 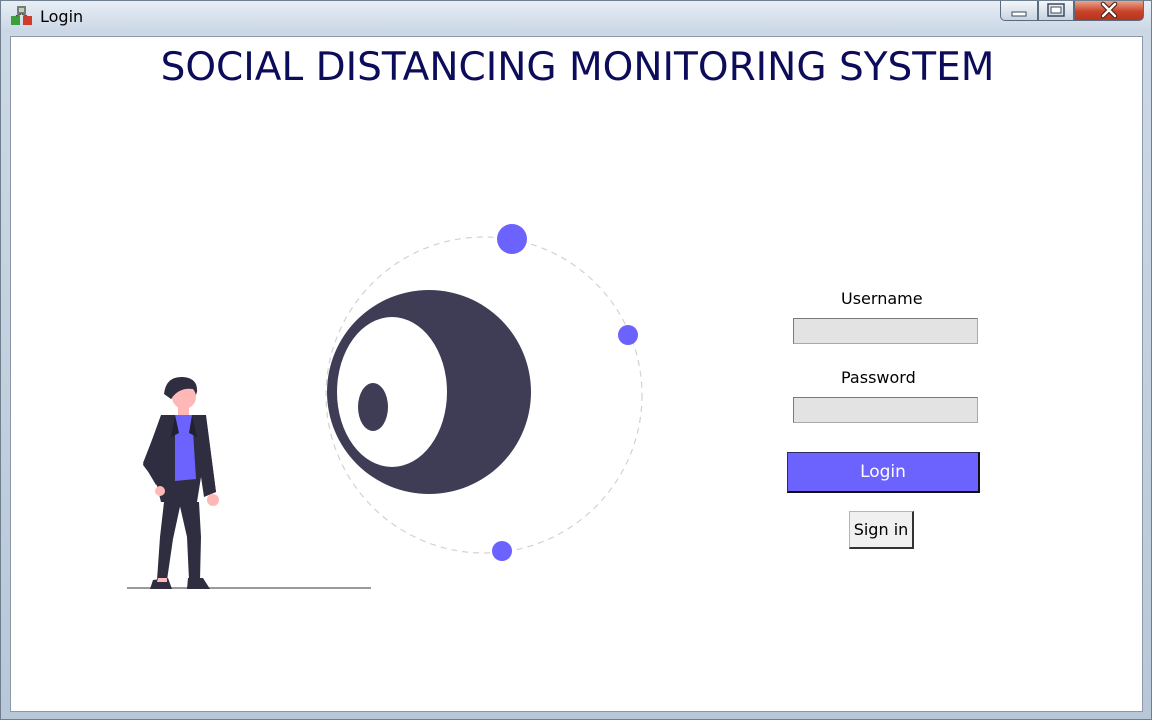 I want to click on eye-pupil, so click(x=373, y=407).